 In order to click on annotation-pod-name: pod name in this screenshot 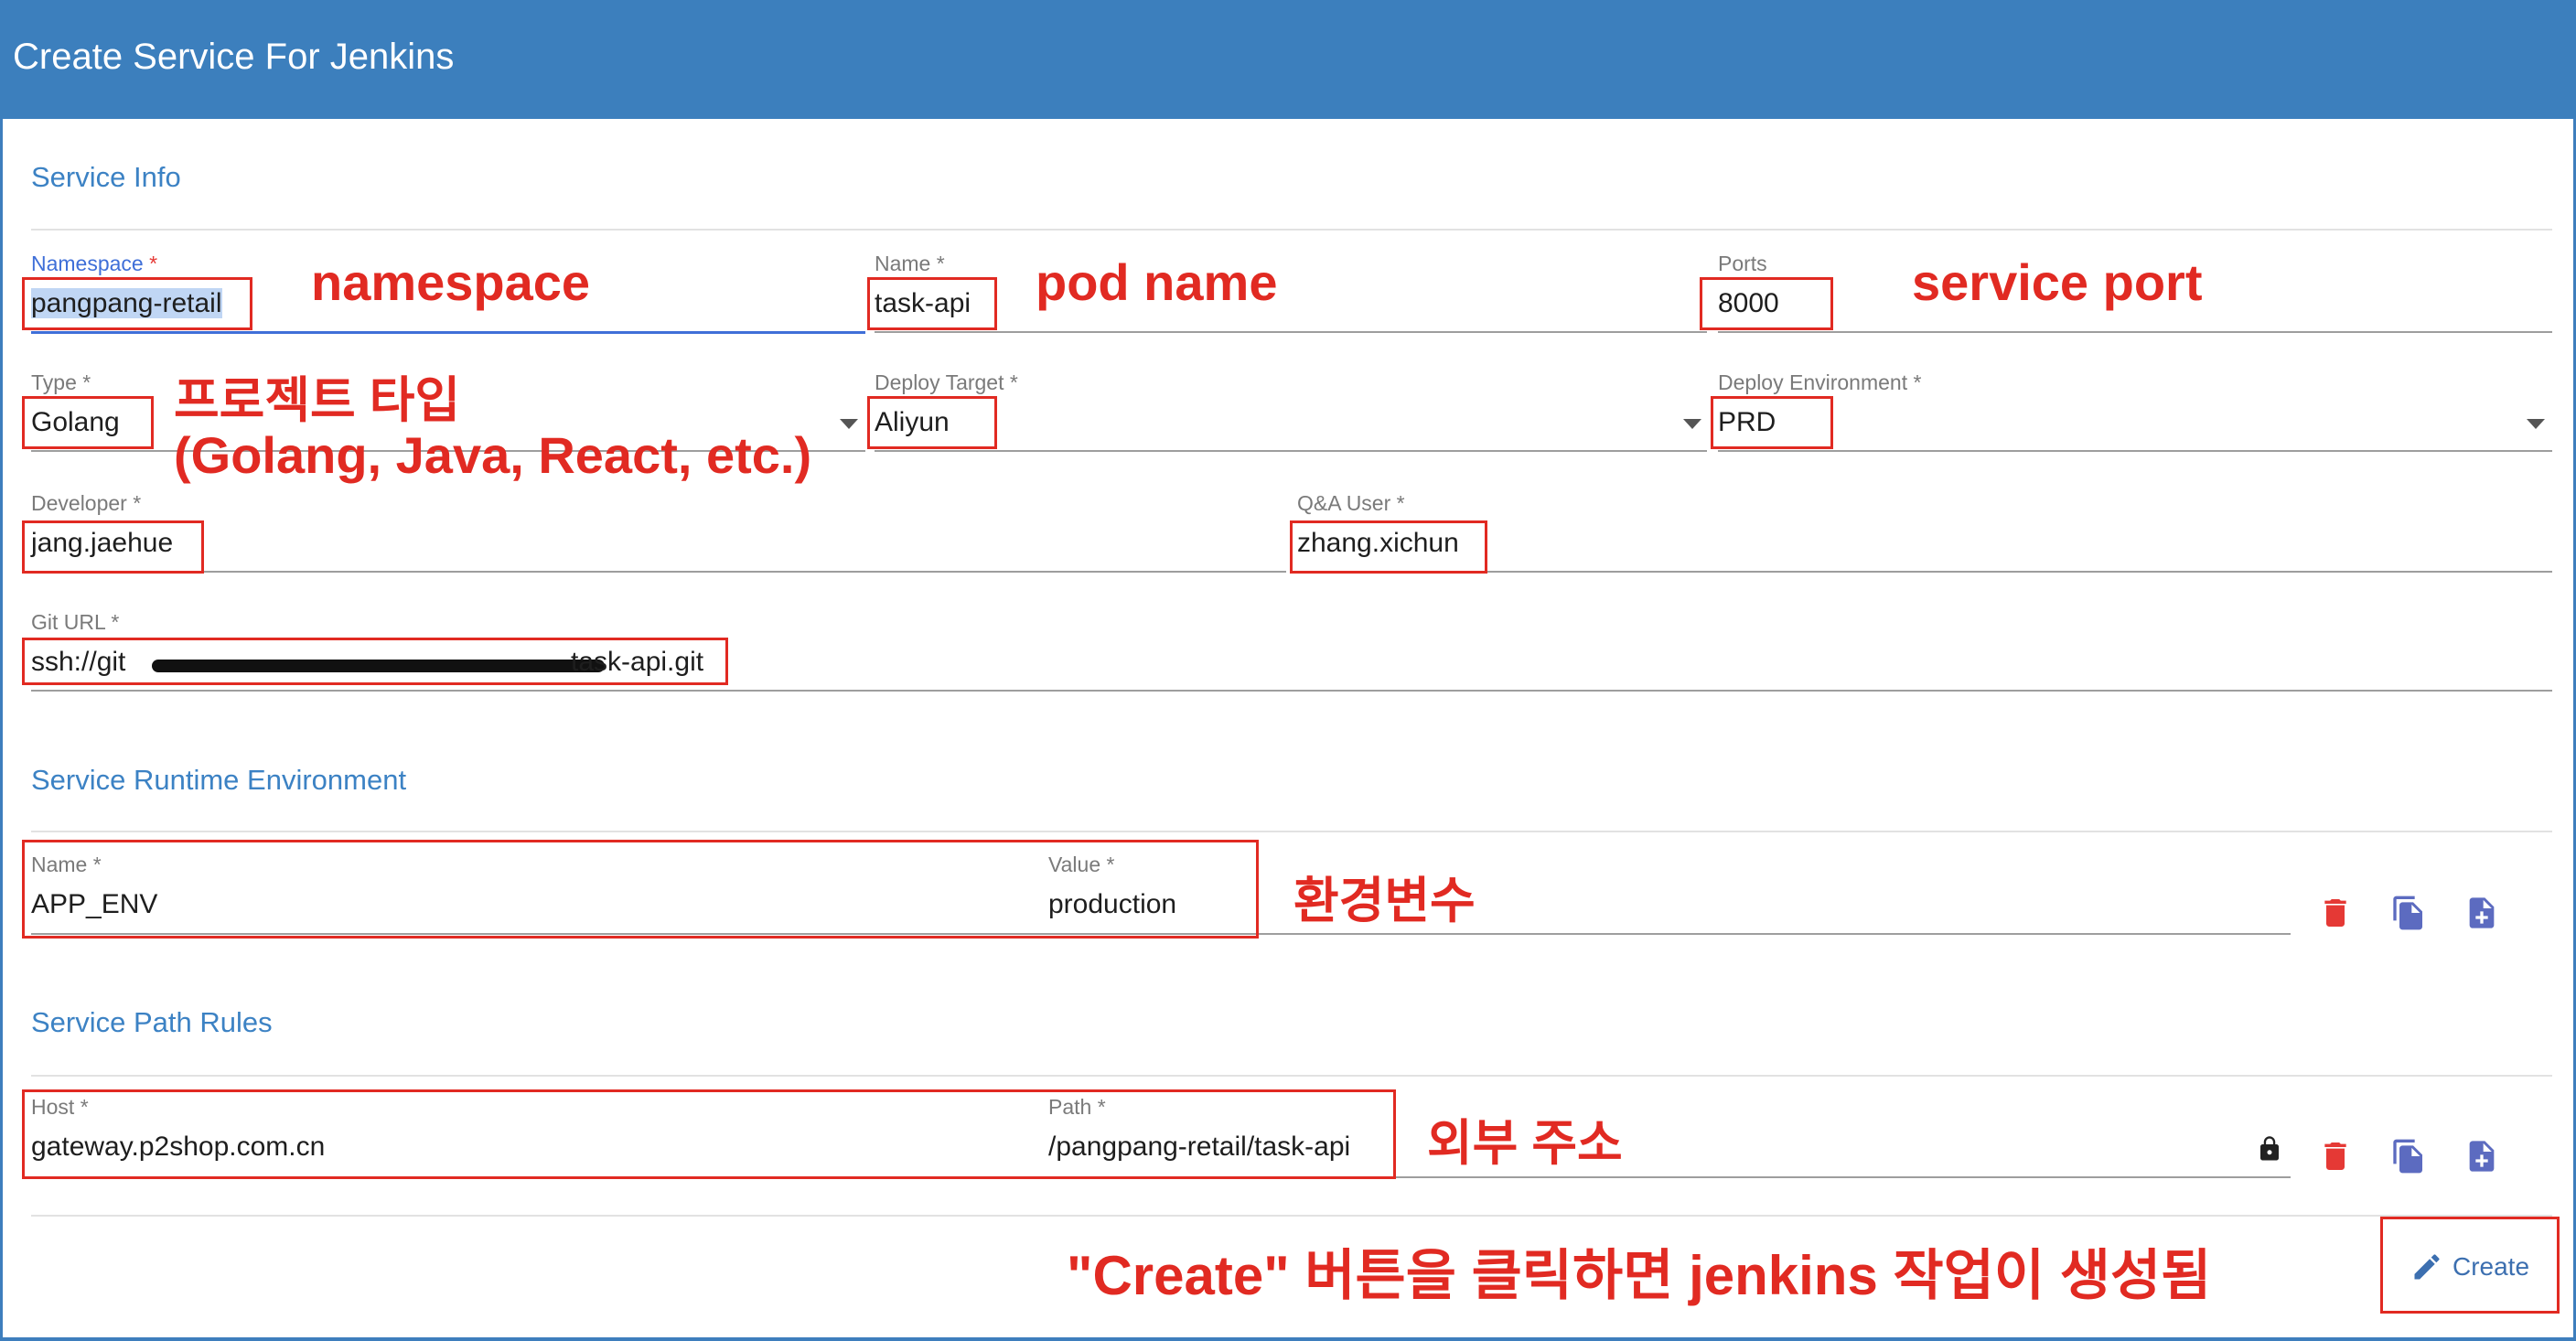, I will do `click(1157, 282)`.